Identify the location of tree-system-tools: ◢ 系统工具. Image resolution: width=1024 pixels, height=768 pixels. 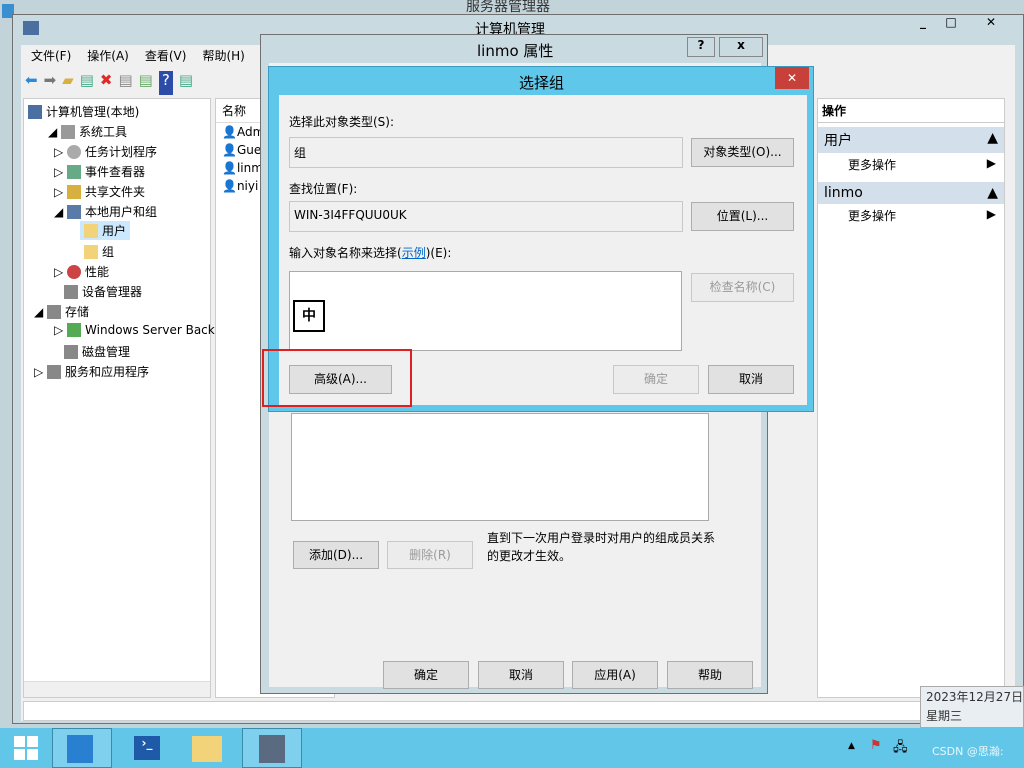
(87, 131).